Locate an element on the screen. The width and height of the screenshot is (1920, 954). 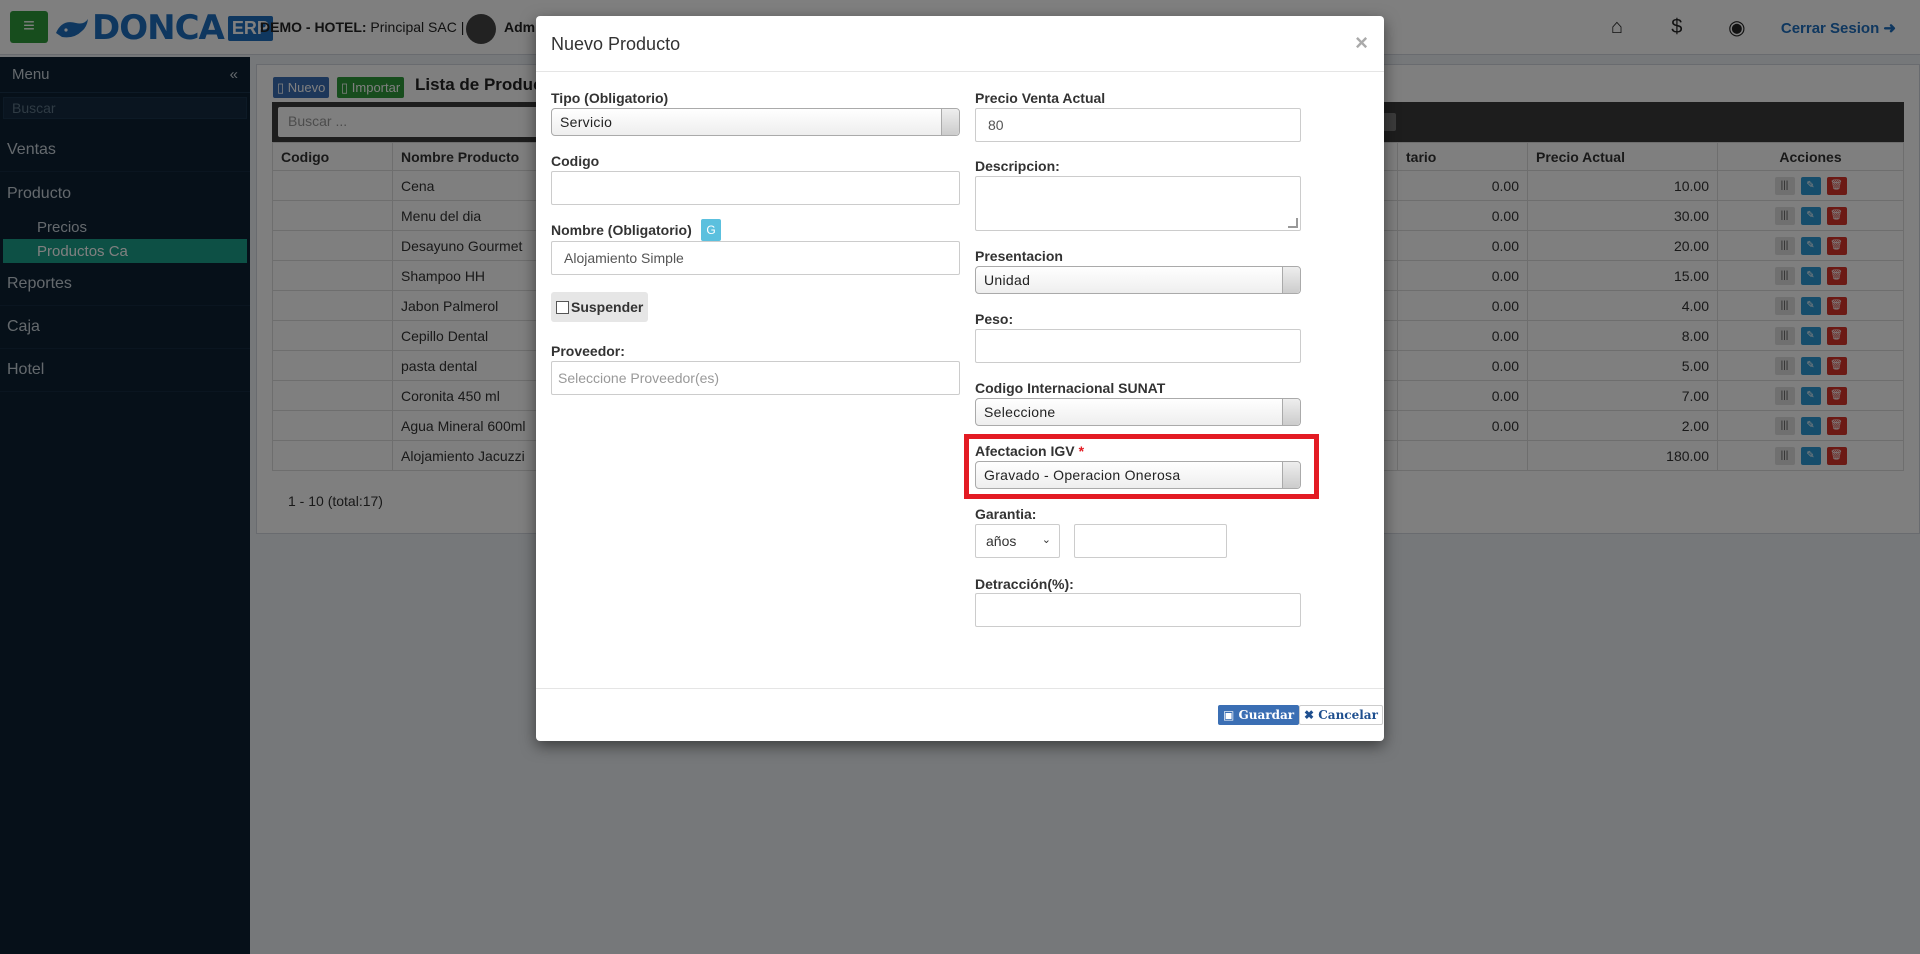
peso-input is located at coordinates (1138, 346).